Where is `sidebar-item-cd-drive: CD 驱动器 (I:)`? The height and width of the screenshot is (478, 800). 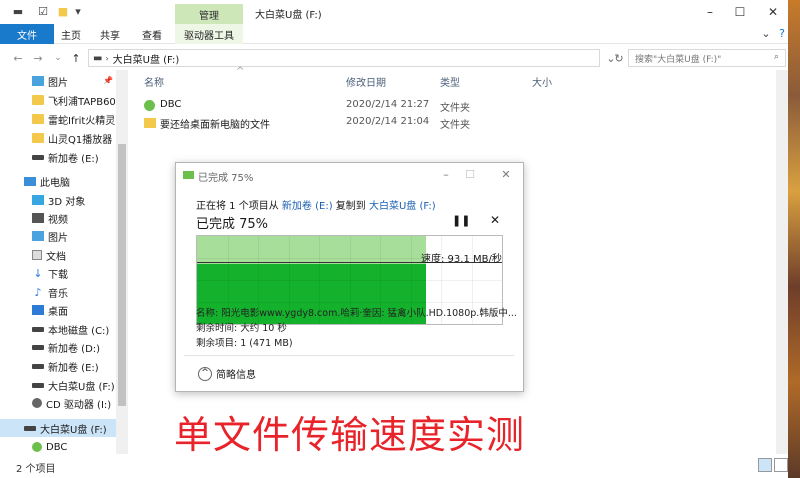
sidebar-item-cd-drive: CD 驱动器 (I:) is located at coordinates (58, 403).